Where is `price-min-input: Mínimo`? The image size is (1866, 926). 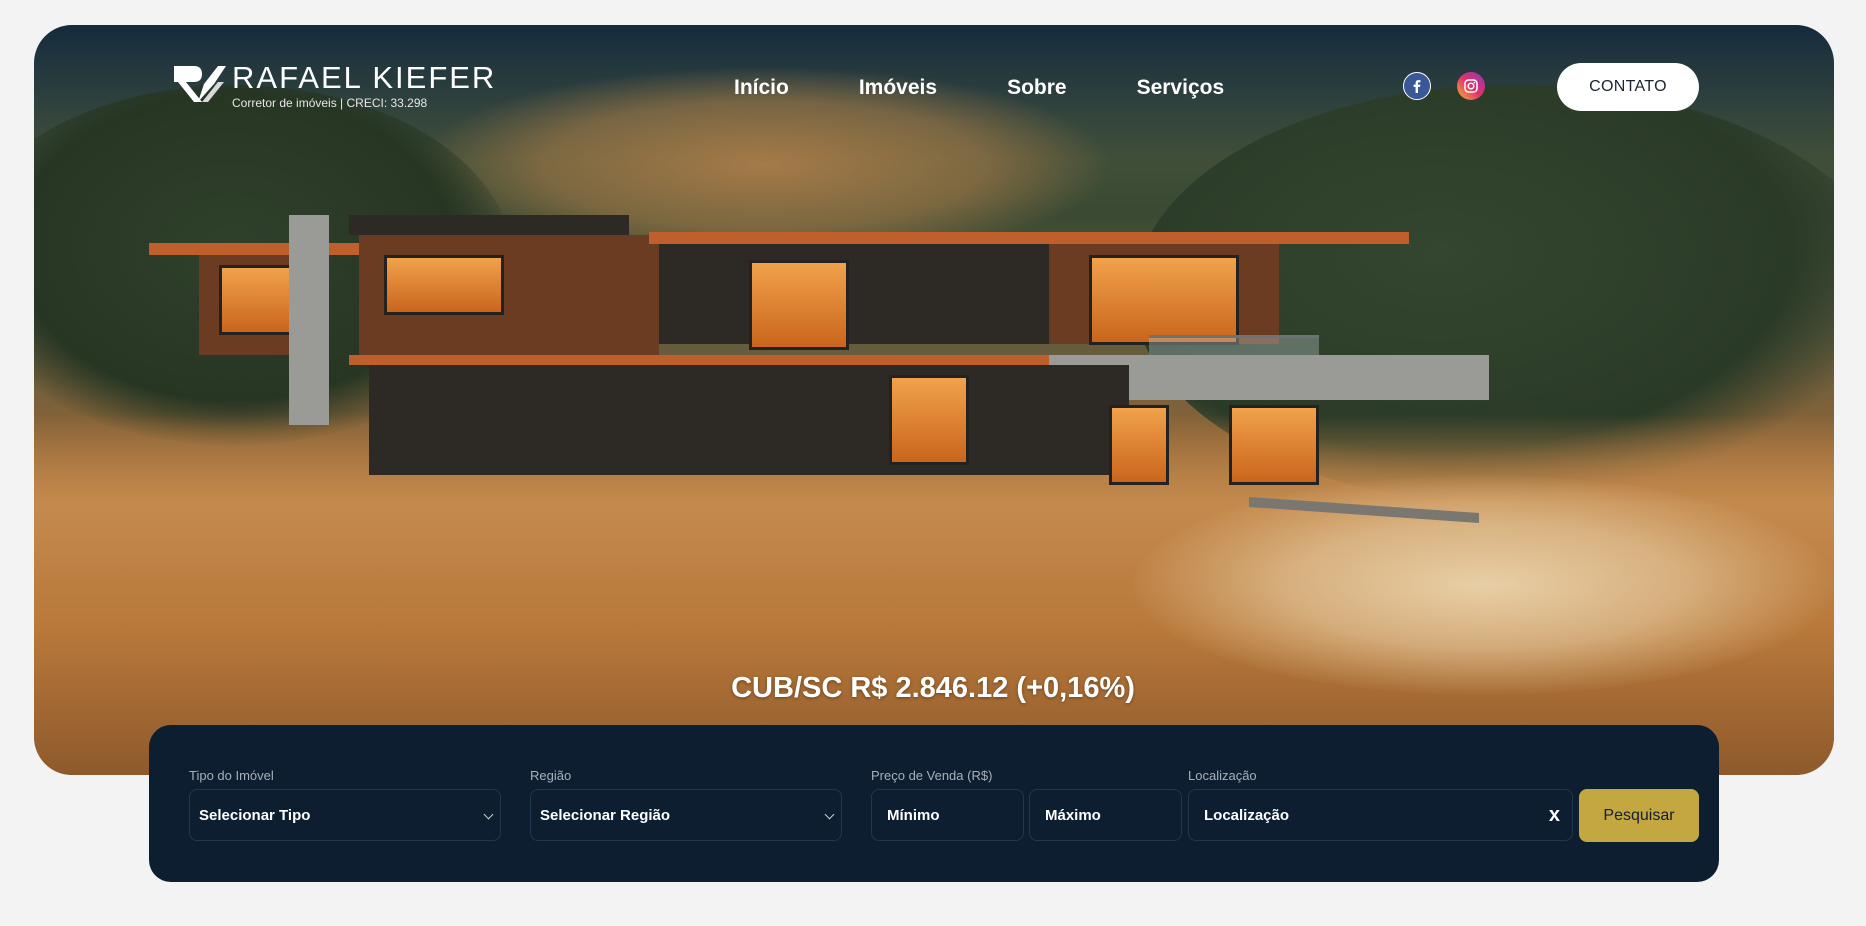
price-min-input: Mínimo is located at coordinates (947, 815).